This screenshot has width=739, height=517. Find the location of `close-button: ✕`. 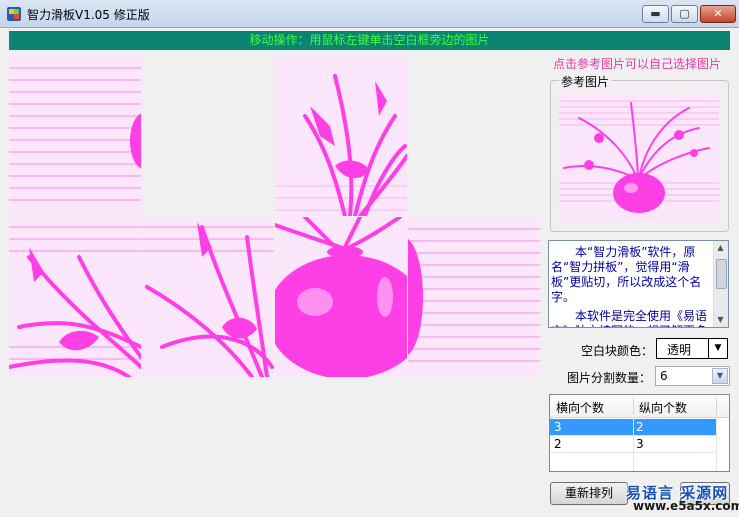

close-button: ✕ is located at coordinates (718, 14).